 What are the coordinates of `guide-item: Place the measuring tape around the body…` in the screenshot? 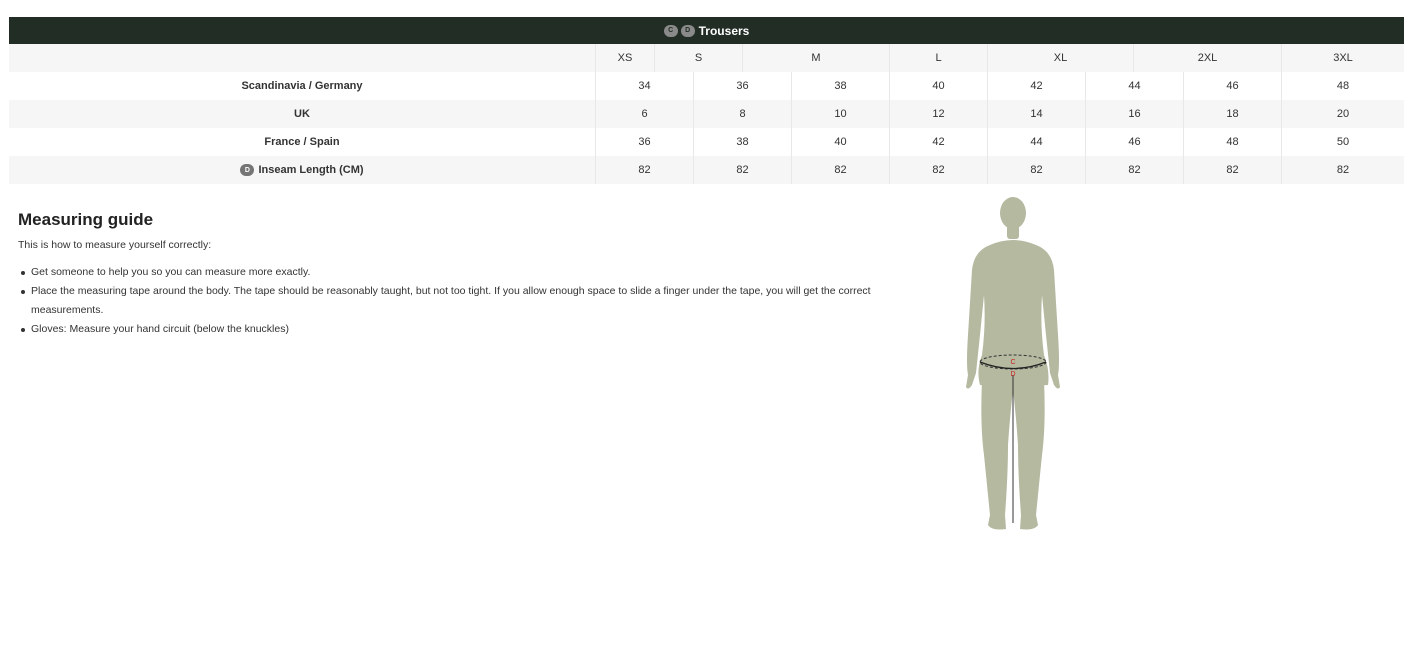 It's located at (468, 301).